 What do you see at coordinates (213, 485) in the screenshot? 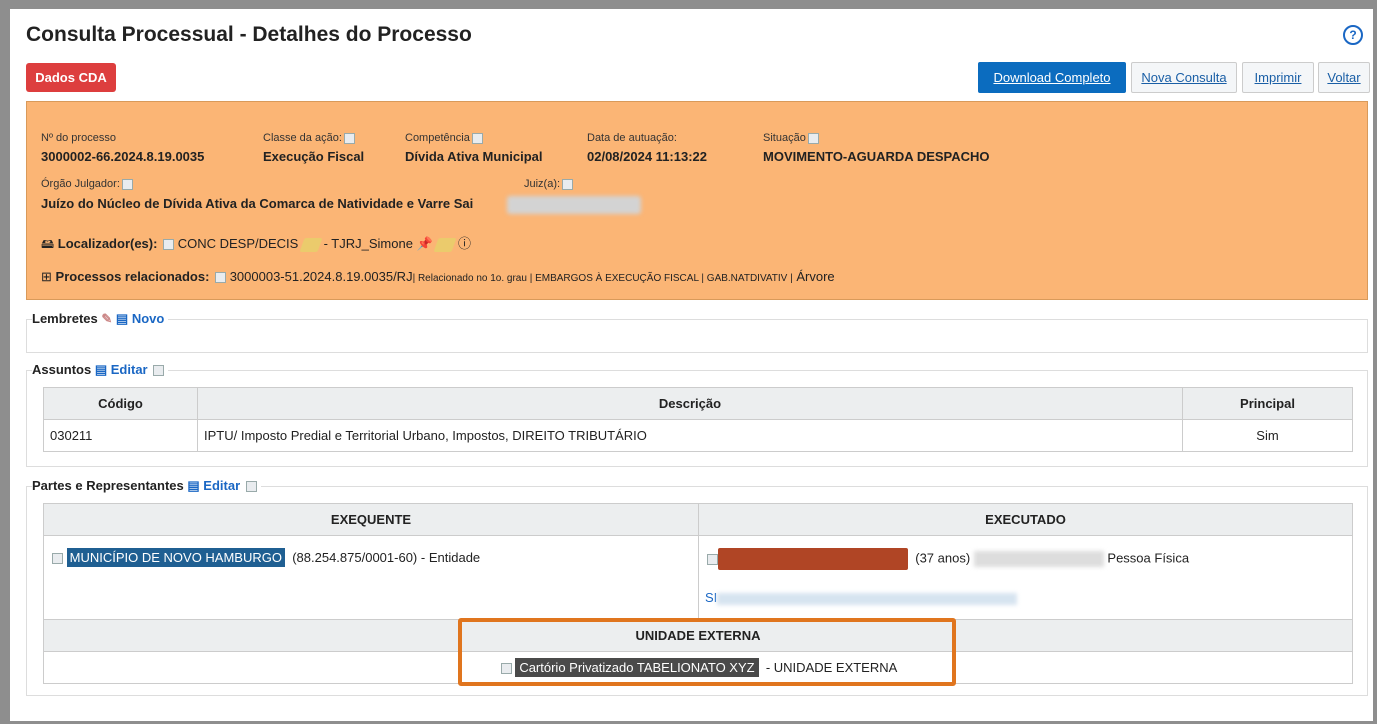
I see `editar-partes-link: ▤ Editar` at bounding box center [213, 485].